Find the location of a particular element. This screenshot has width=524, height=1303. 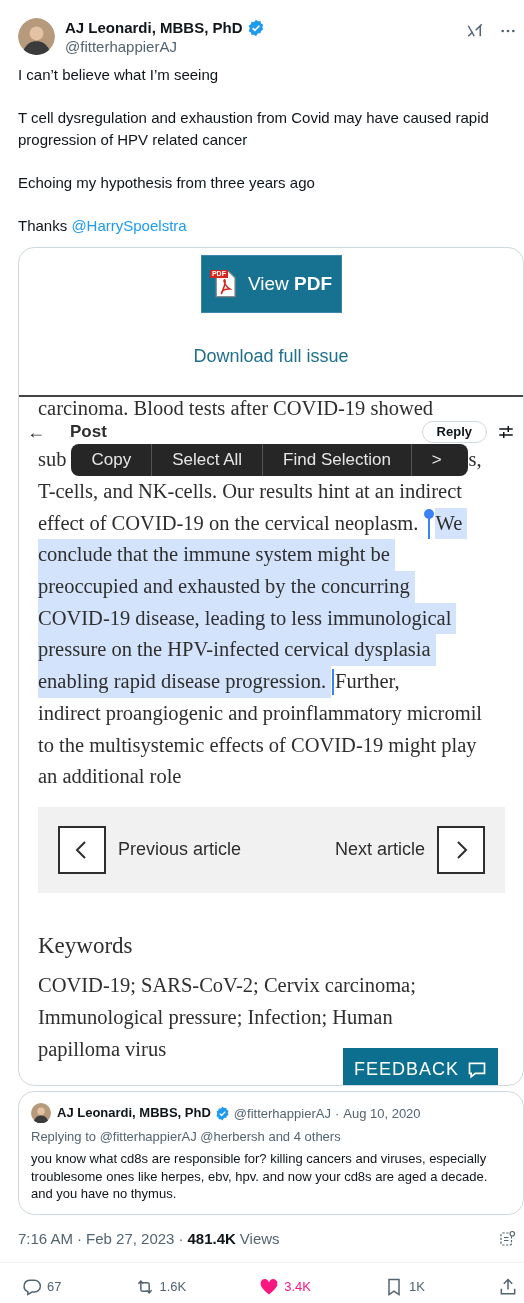

previous-button is located at coordinates (82, 849).